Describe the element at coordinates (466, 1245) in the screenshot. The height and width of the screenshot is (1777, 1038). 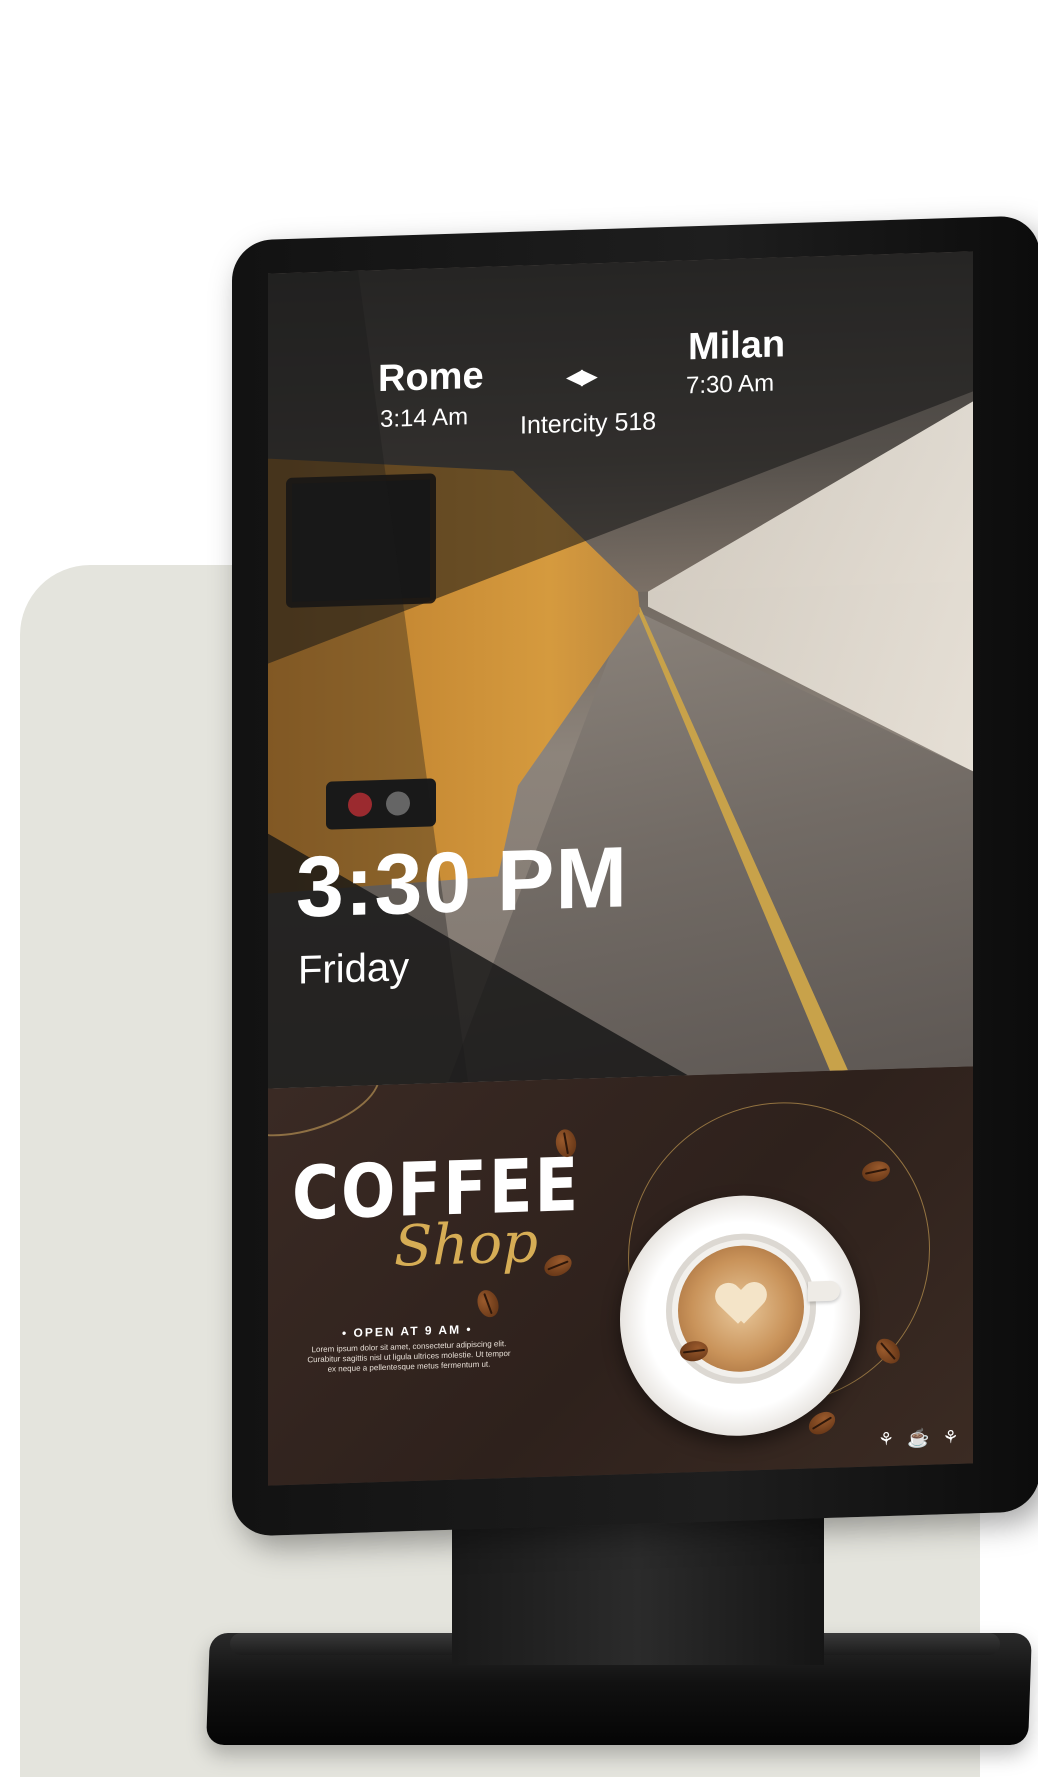
I see `ad-title-shop: Shop` at that location.